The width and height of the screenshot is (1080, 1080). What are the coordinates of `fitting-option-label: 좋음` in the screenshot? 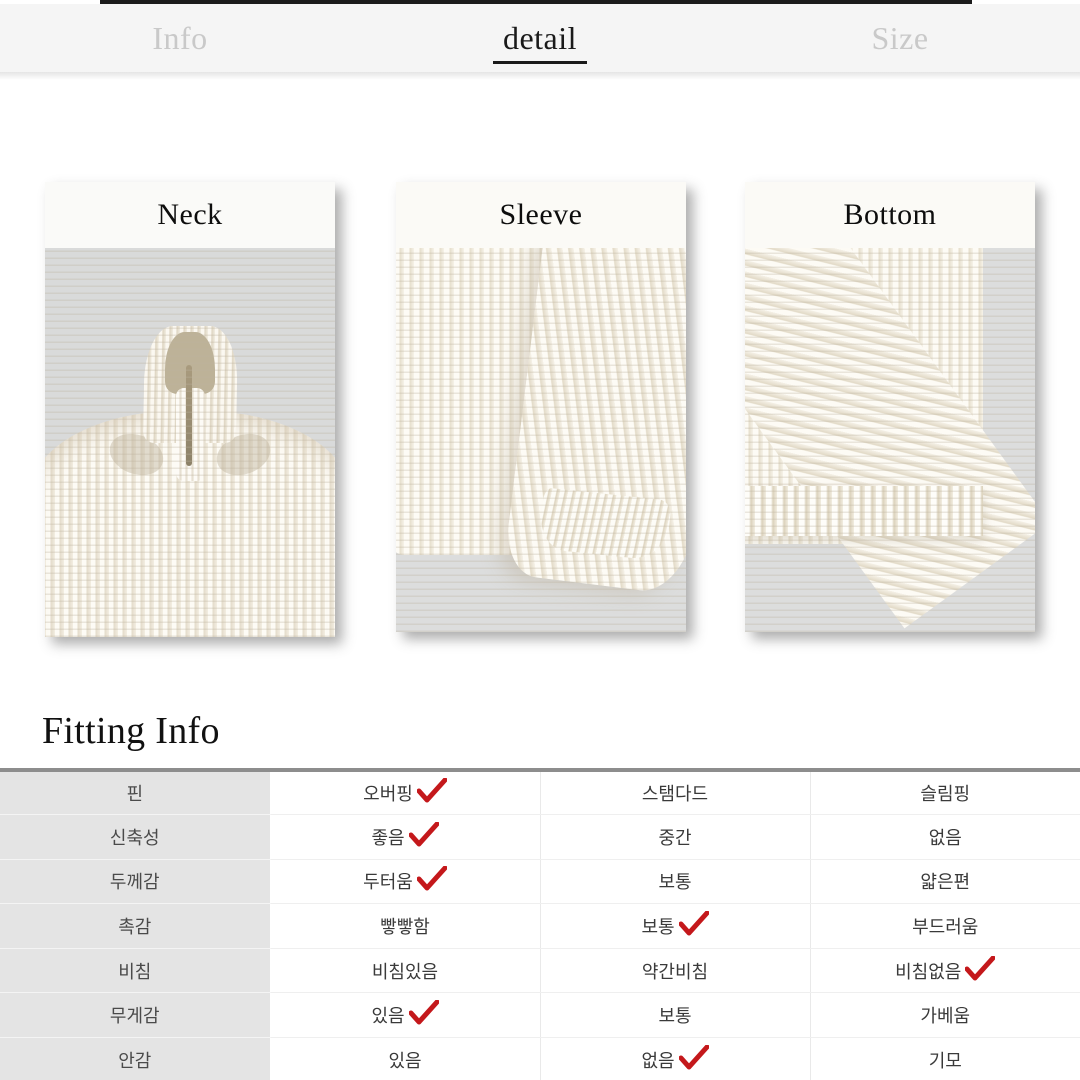 It's located at (388, 837).